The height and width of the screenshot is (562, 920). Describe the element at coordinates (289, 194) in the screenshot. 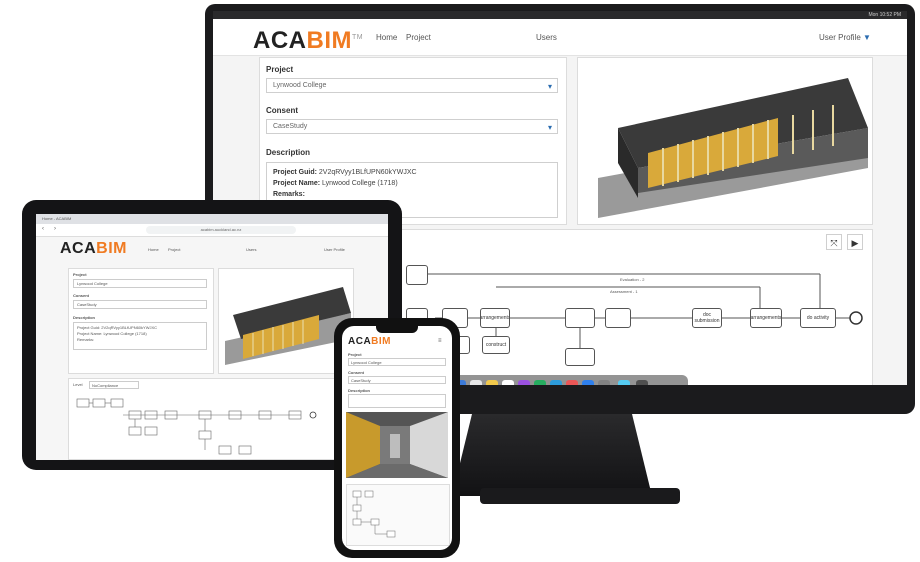

I see `remarks-label: Remarks:` at that location.